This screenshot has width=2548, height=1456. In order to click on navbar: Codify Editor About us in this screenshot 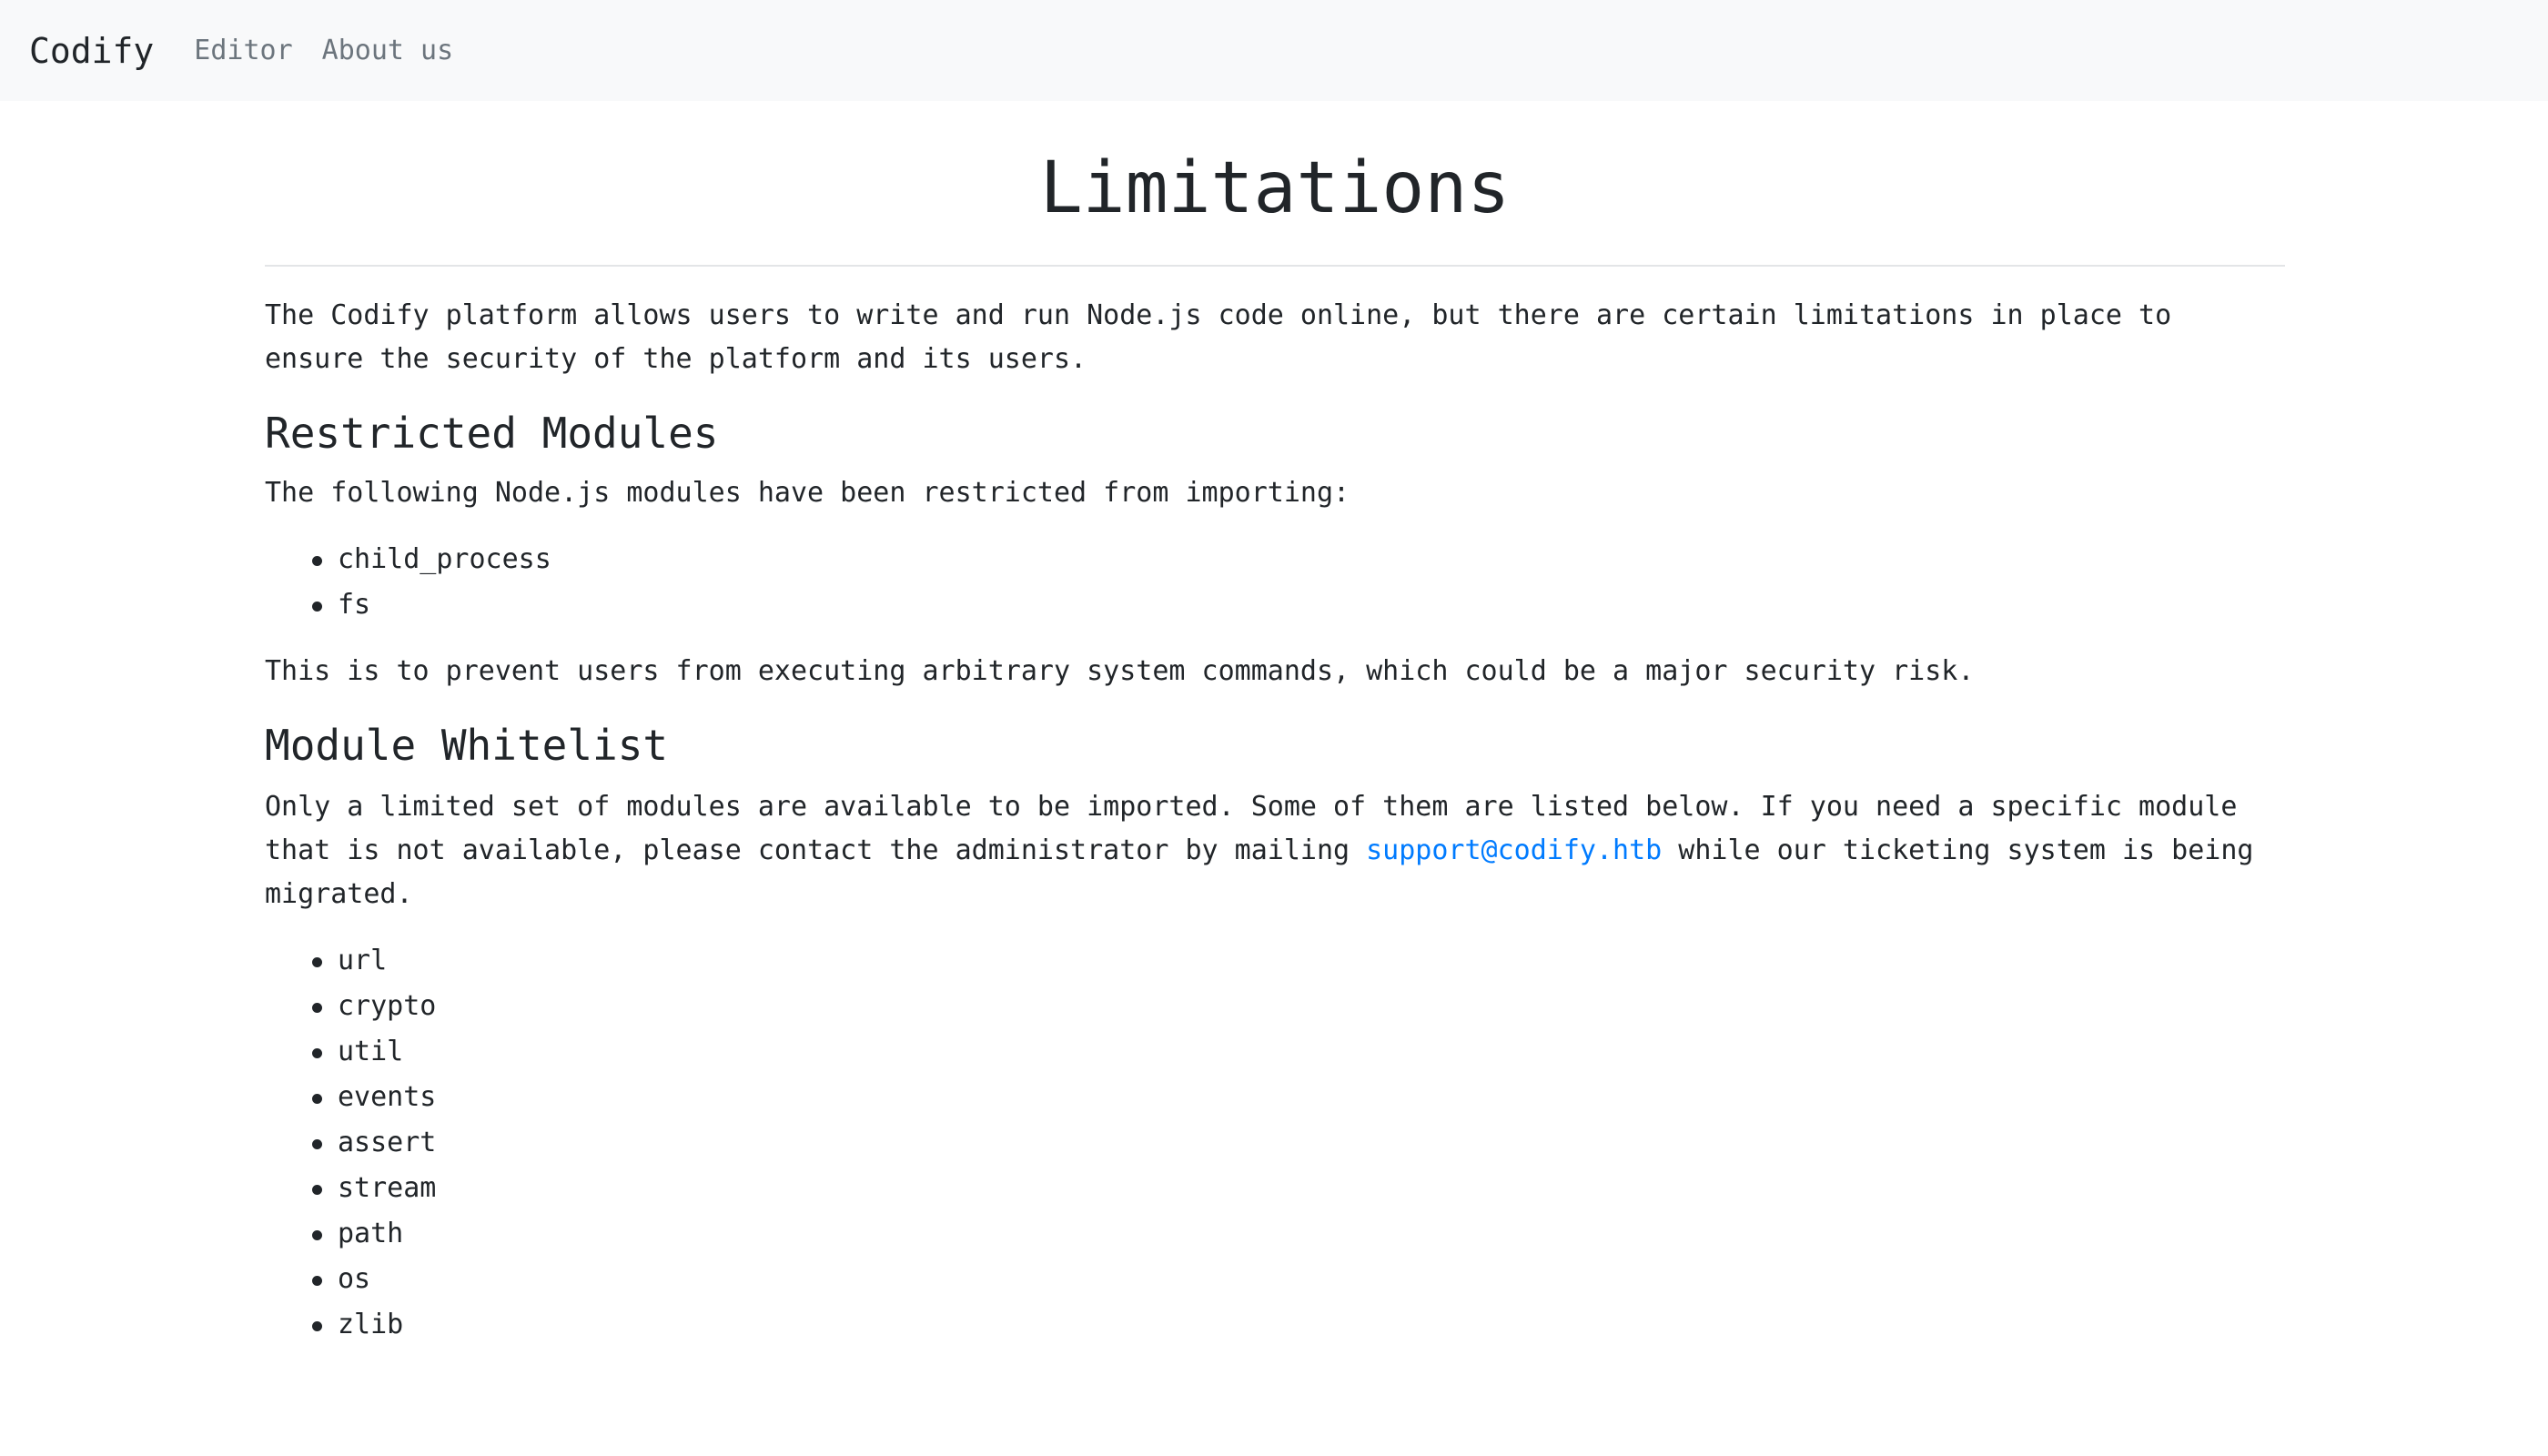, I will do `click(1274, 50)`.